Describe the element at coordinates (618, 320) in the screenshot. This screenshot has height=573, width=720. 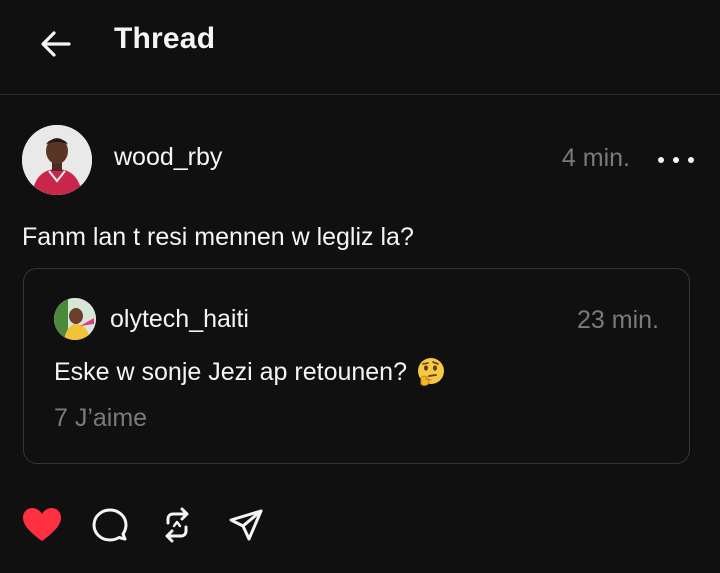
I see `quoted-timestamp: 23 min.` at that location.